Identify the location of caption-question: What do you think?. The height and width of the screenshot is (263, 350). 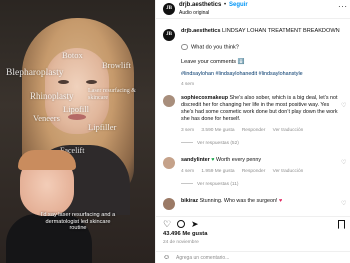
(215, 47).